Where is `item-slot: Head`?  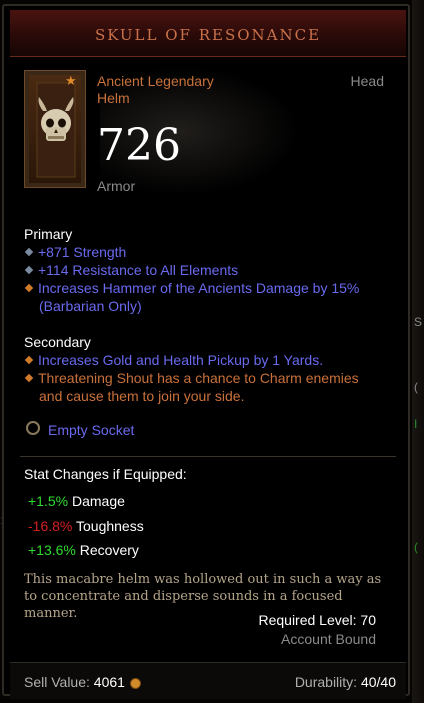
item-slot: Head is located at coordinates (367, 81).